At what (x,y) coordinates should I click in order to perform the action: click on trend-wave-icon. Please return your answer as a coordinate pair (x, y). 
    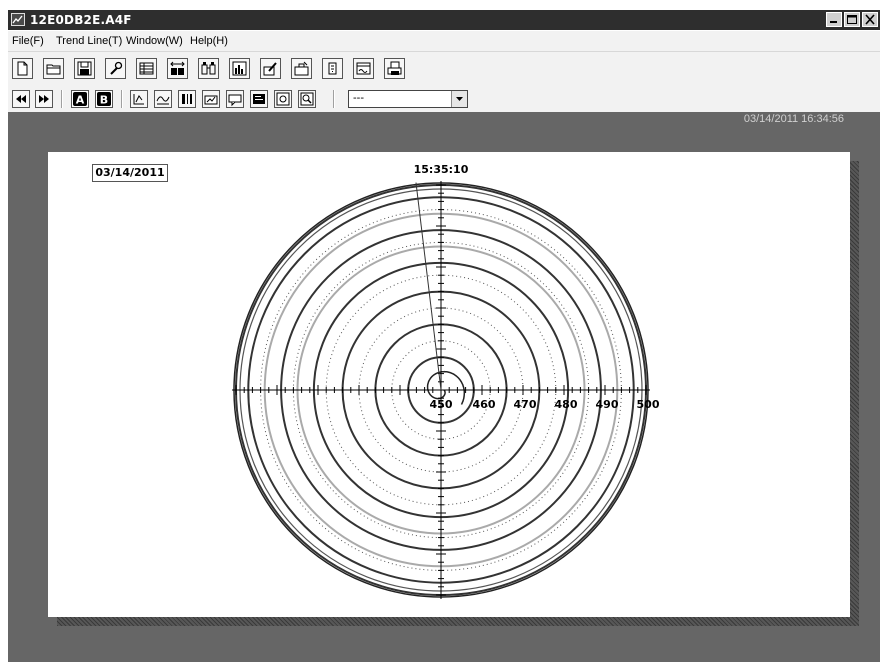
    Looking at the image, I should click on (163, 100).